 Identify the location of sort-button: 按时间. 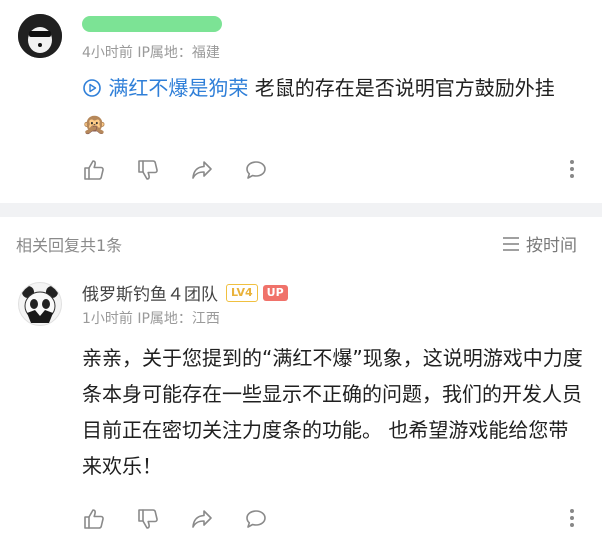
(539, 243).